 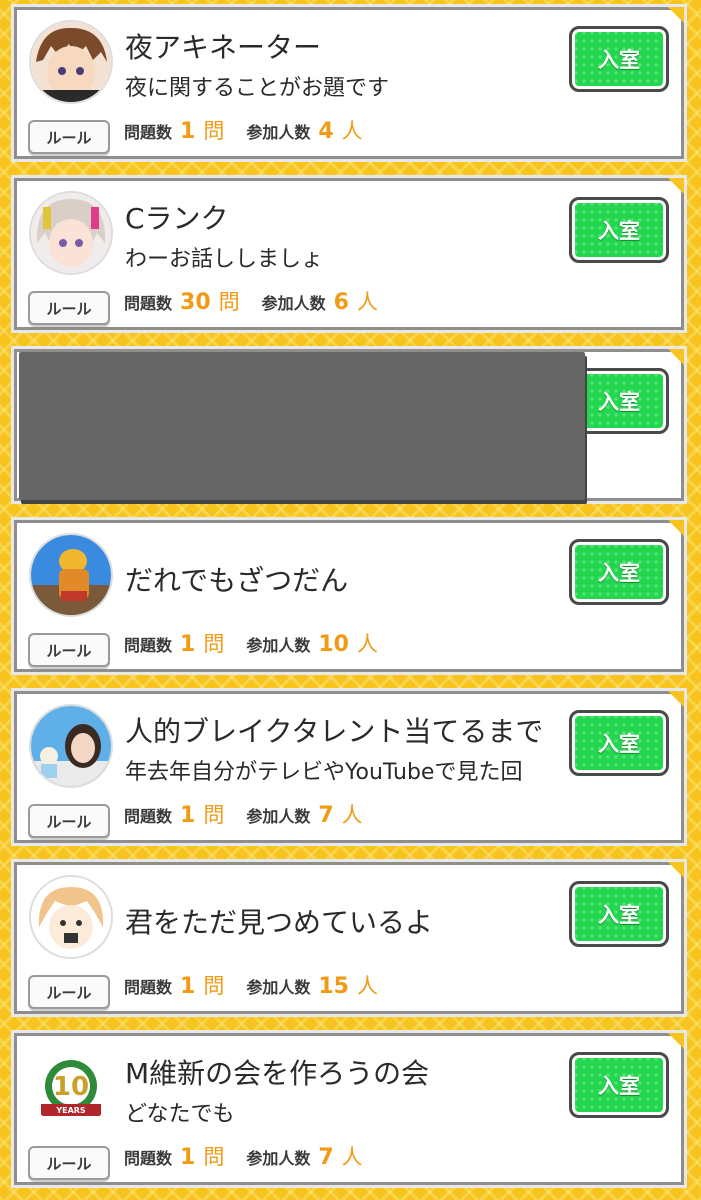 What do you see at coordinates (223, 47) in the screenshot?
I see `room-title: 夜アキネーター` at bounding box center [223, 47].